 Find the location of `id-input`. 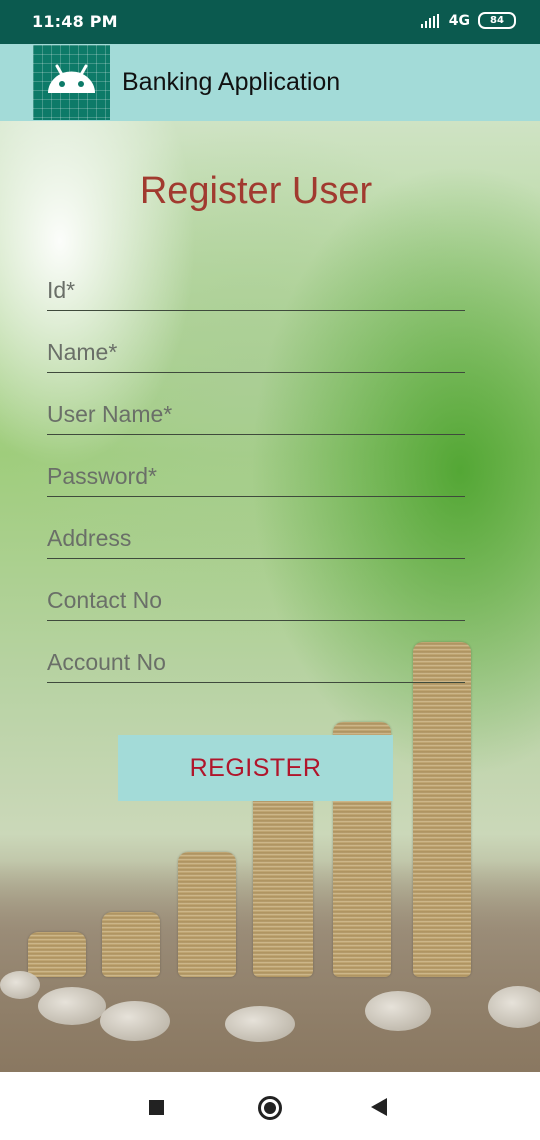

id-input is located at coordinates (256, 290).